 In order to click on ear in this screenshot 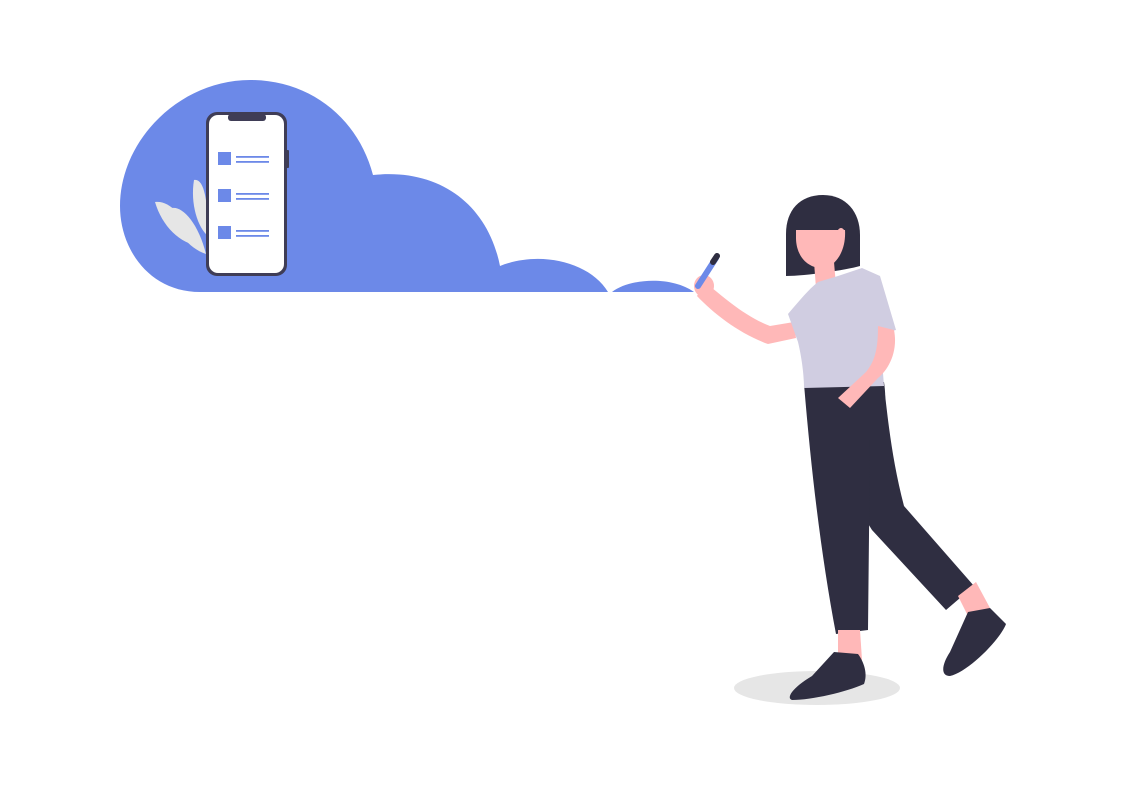, I will do `click(841, 234)`.